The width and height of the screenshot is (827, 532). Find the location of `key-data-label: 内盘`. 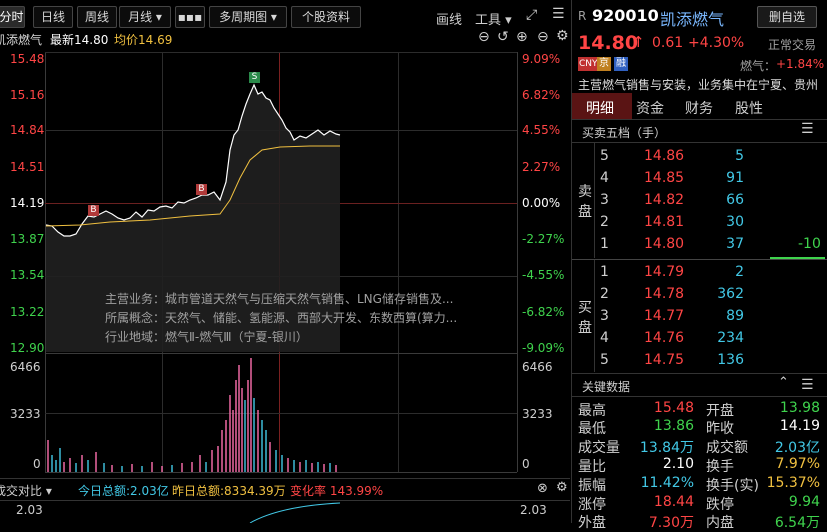

key-data-label: 内盘 is located at coordinates (720, 523).